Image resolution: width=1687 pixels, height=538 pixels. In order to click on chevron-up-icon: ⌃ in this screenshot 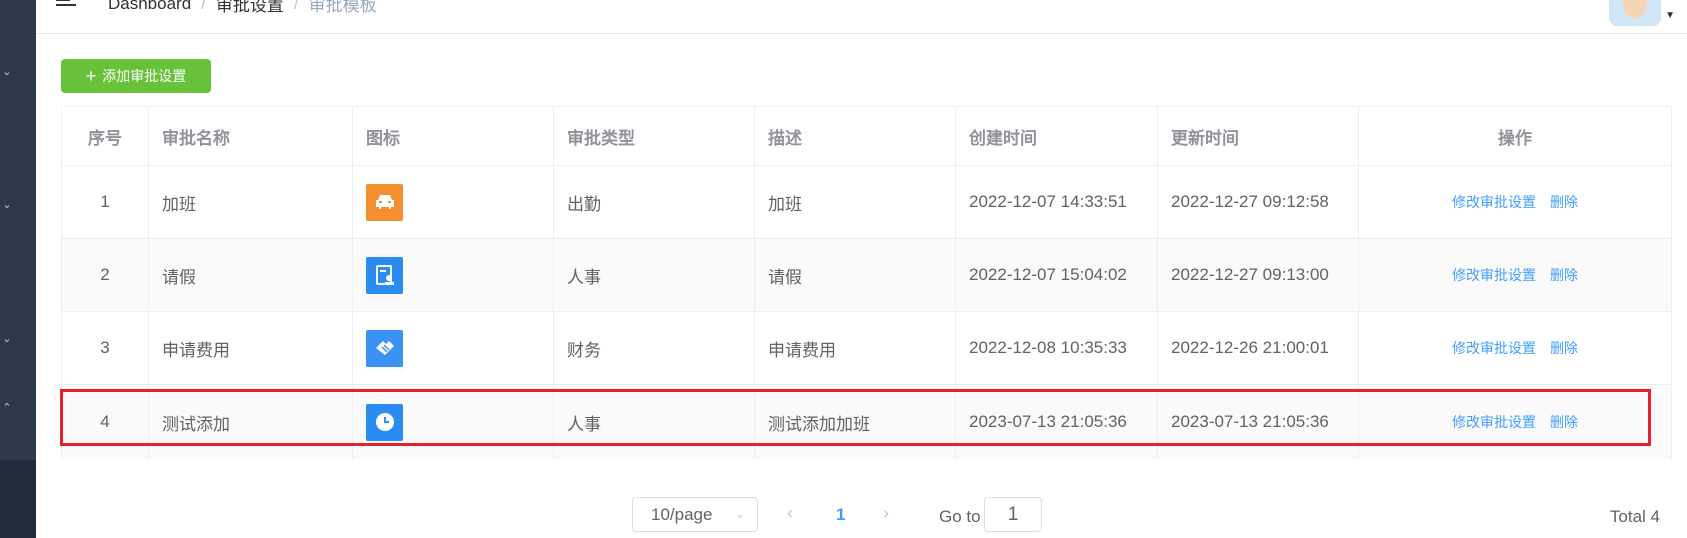, I will do `click(7, 407)`.